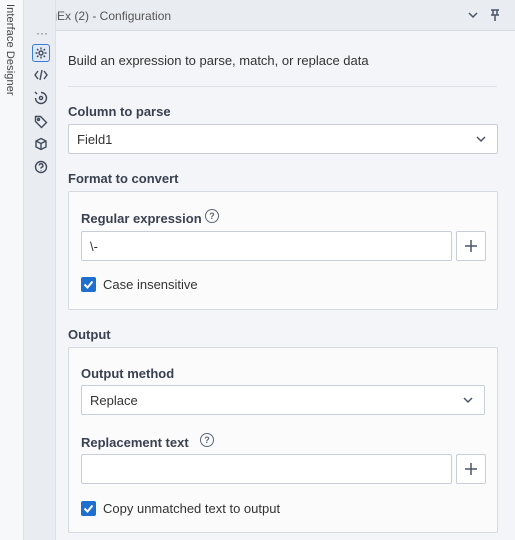 Image resolution: width=515 pixels, height=540 pixels. What do you see at coordinates (141, 218) in the screenshot?
I see `regular-expression-label: Regular expression` at bounding box center [141, 218].